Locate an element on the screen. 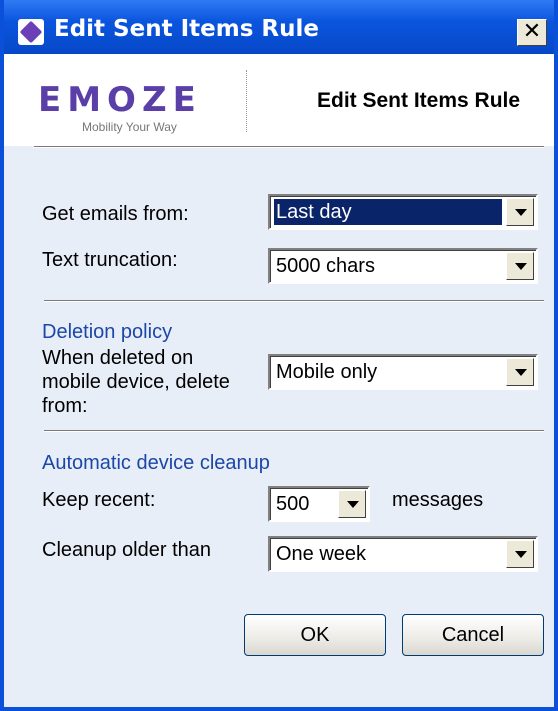 The width and height of the screenshot is (558, 711). keep-recent-suffix: messages is located at coordinates (438, 500).